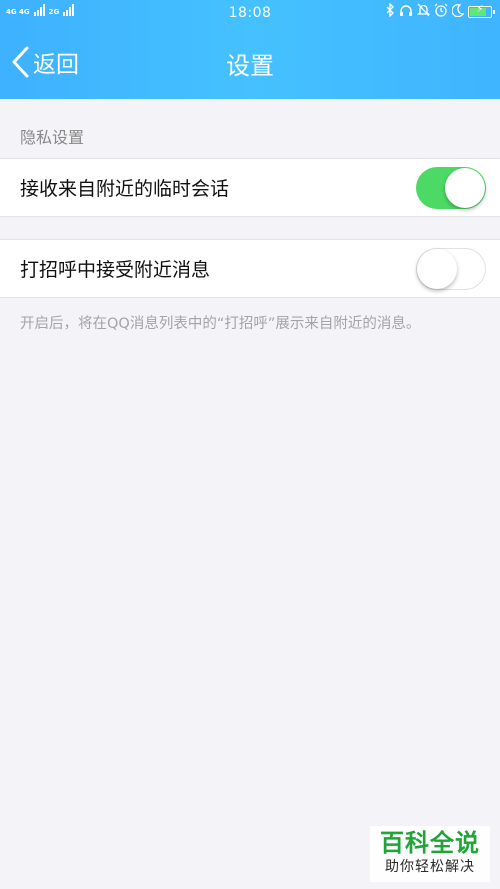 The width and height of the screenshot is (500, 889). What do you see at coordinates (430, 867) in the screenshot?
I see `watermark-subtitle: 助你轻松解决` at bounding box center [430, 867].